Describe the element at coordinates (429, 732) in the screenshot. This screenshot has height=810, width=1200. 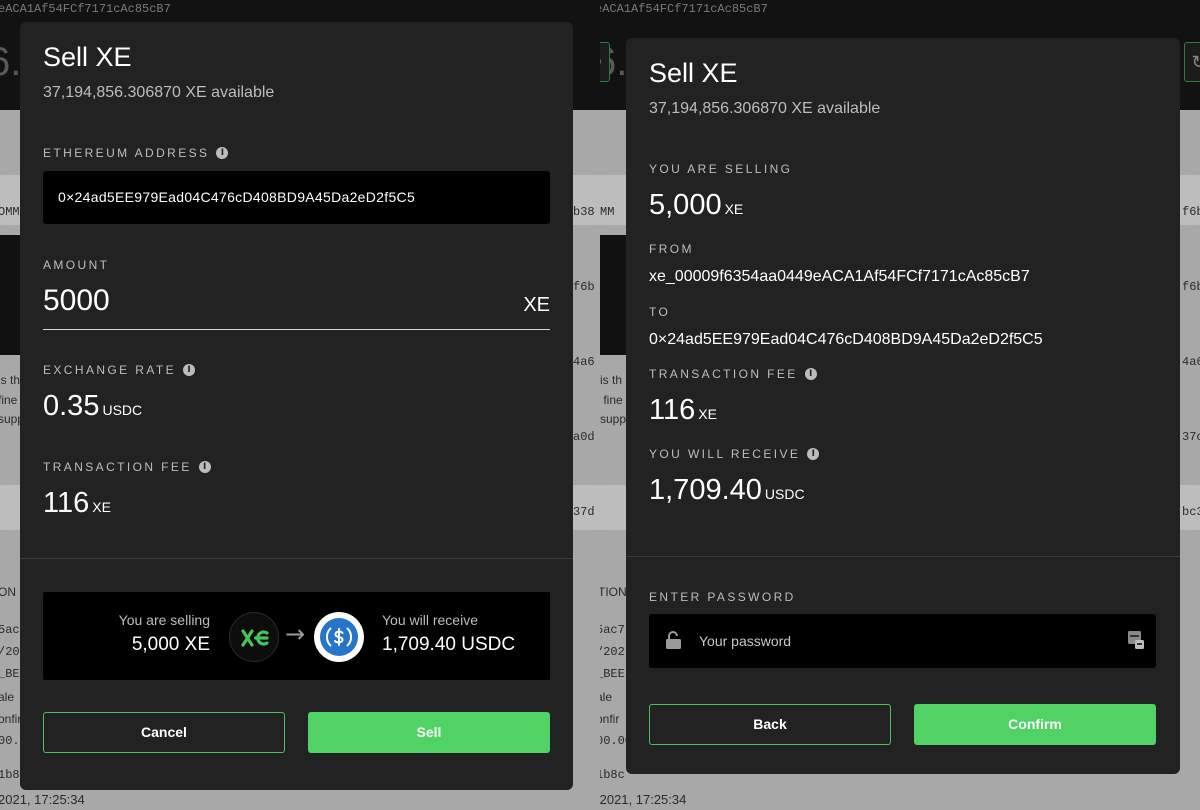
I see `sell-button: Sell` at that location.